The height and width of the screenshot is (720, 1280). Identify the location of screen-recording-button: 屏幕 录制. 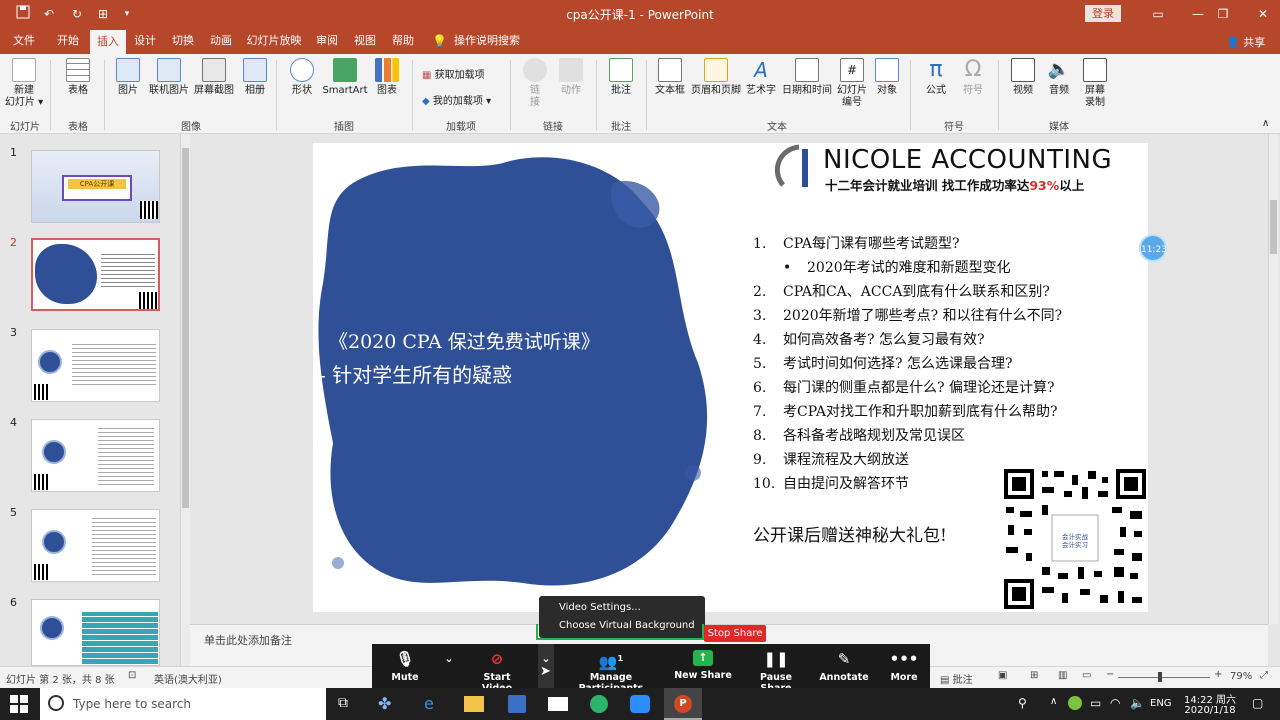
(1095, 83).